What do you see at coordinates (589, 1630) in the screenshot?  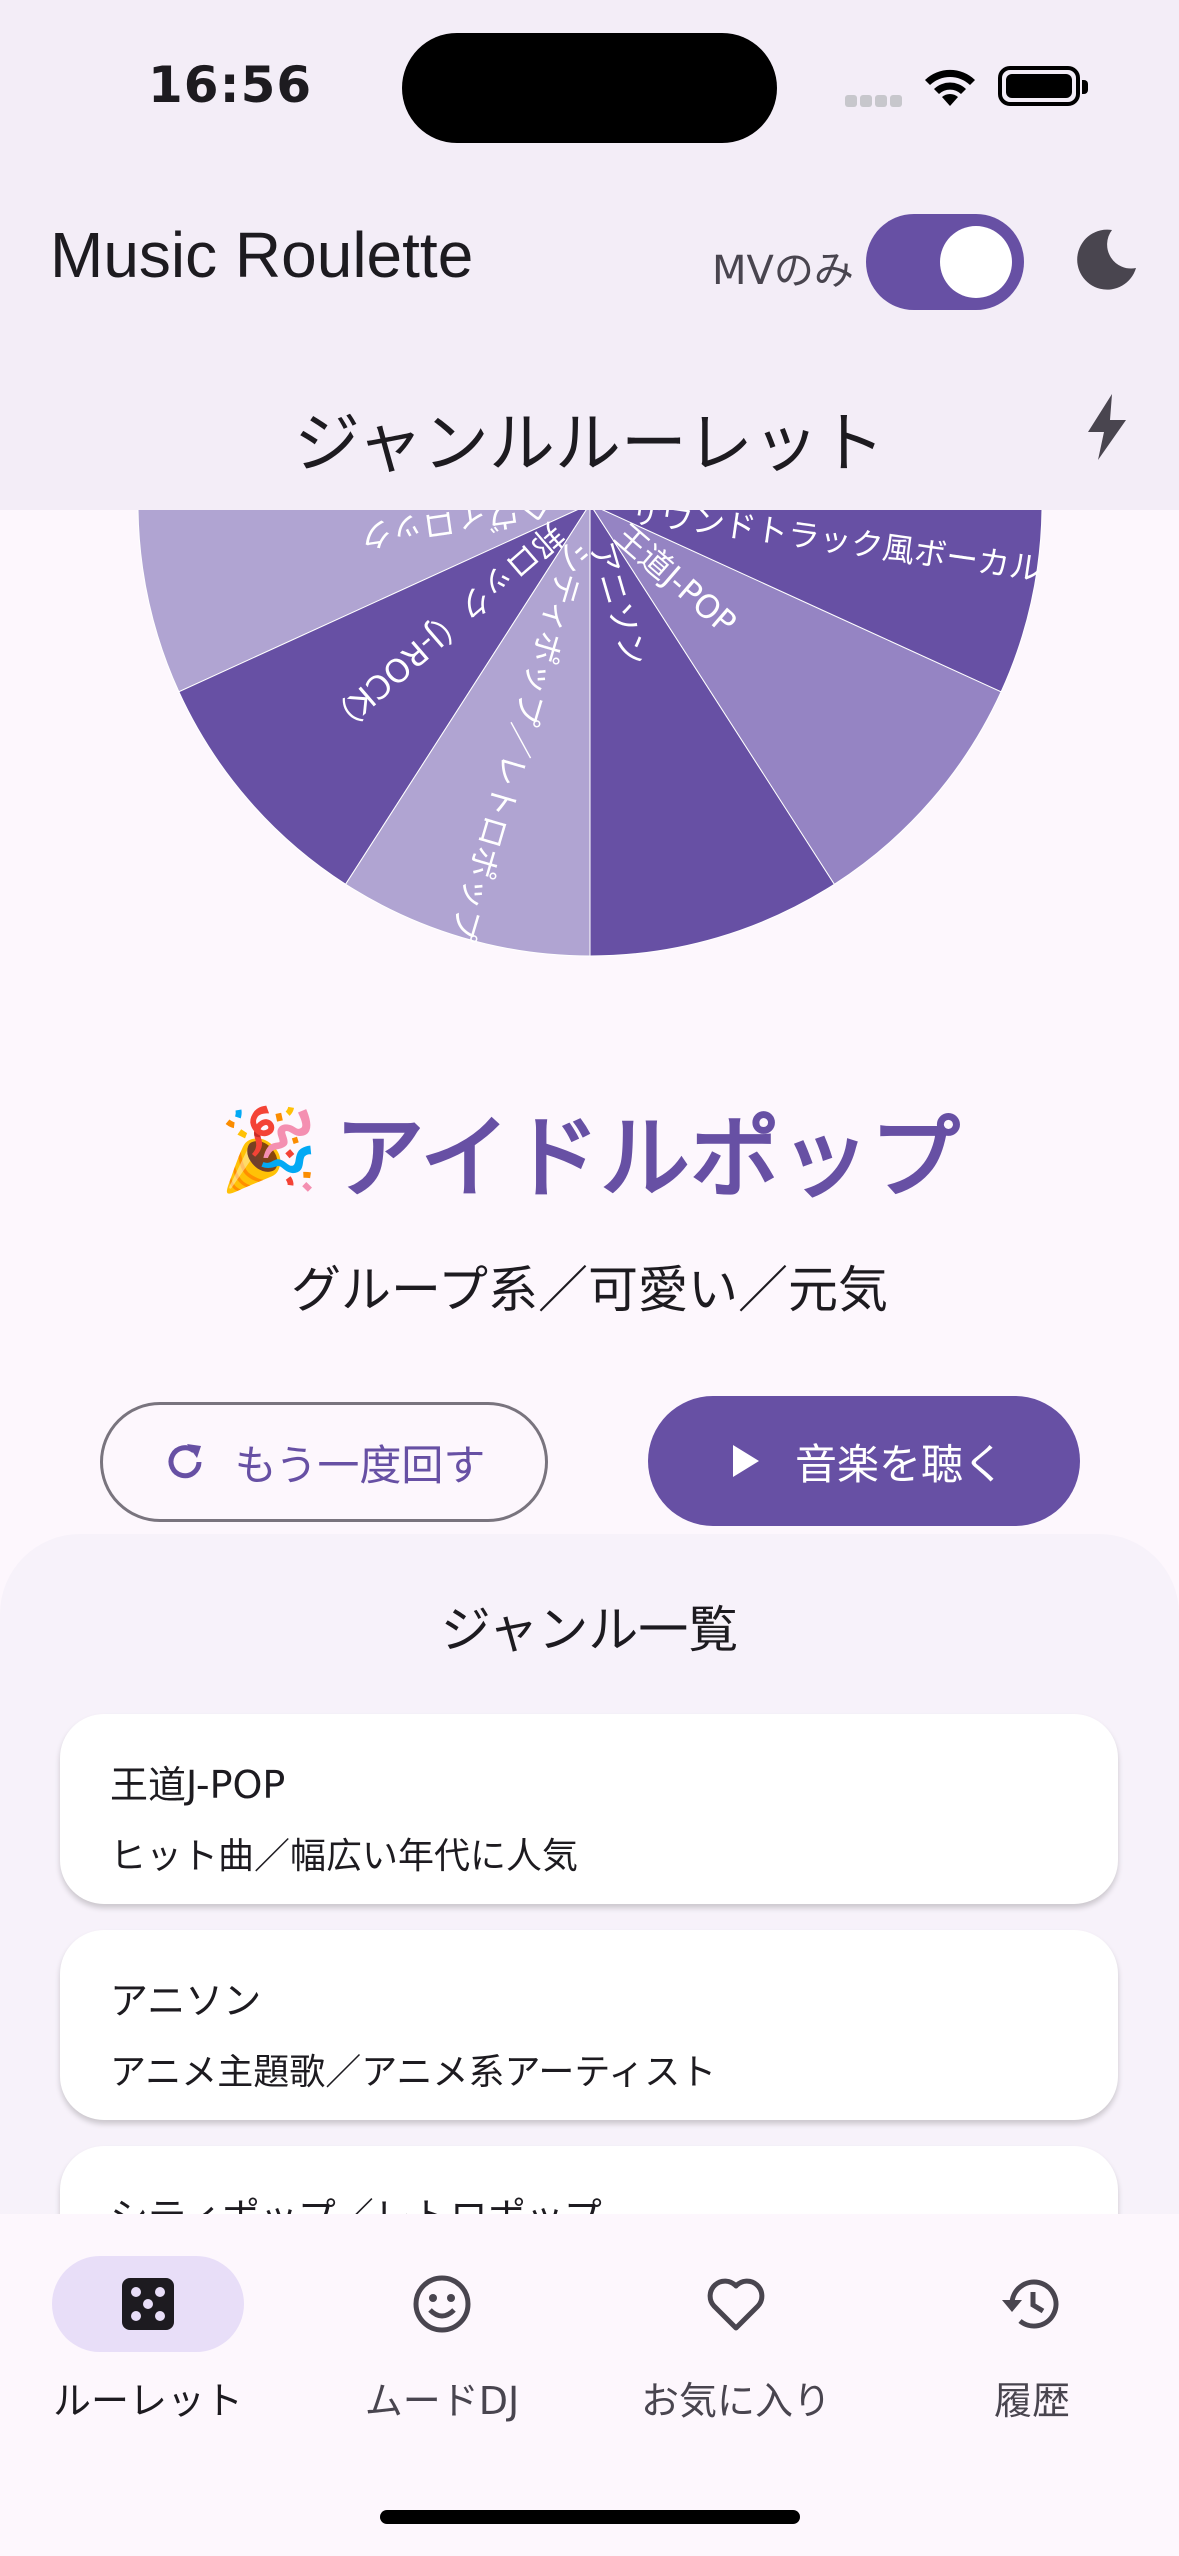 I see `genre-list-title: ジャンル一覧` at bounding box center [589, 1630].